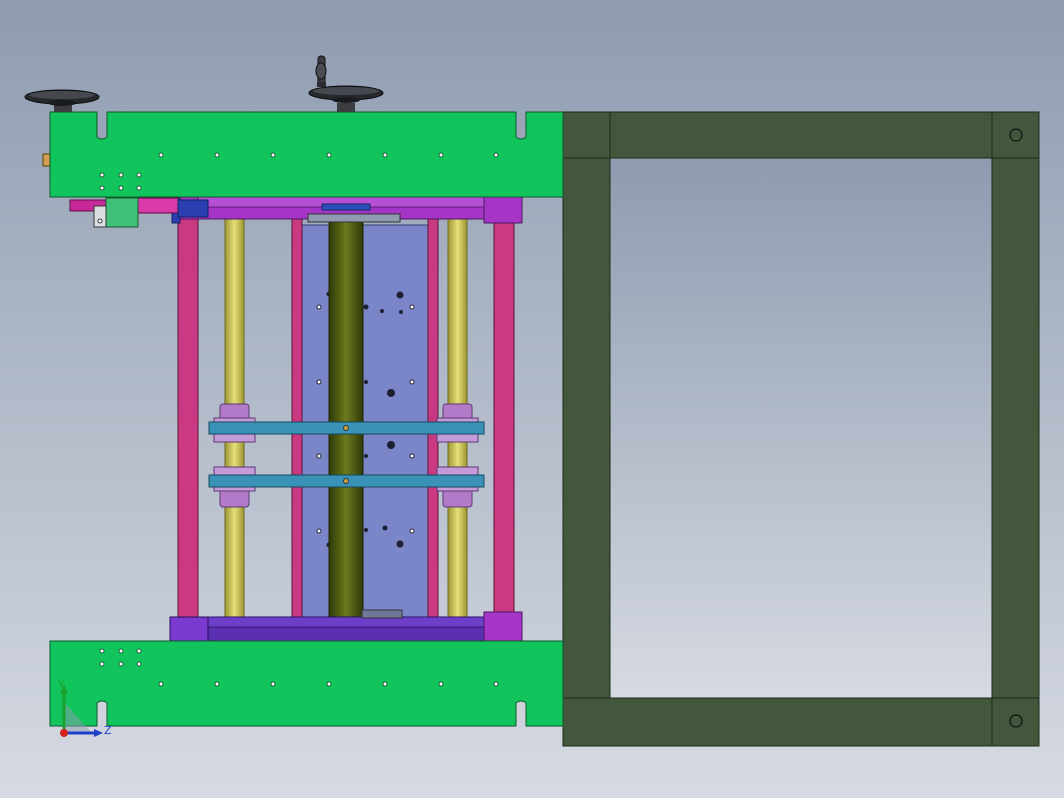 The image size is (1064, 802). What do you see at coordinates (503, 626) in the screenshot?
I see `bottom-beam-end-right` at bounding box center [503, 626].